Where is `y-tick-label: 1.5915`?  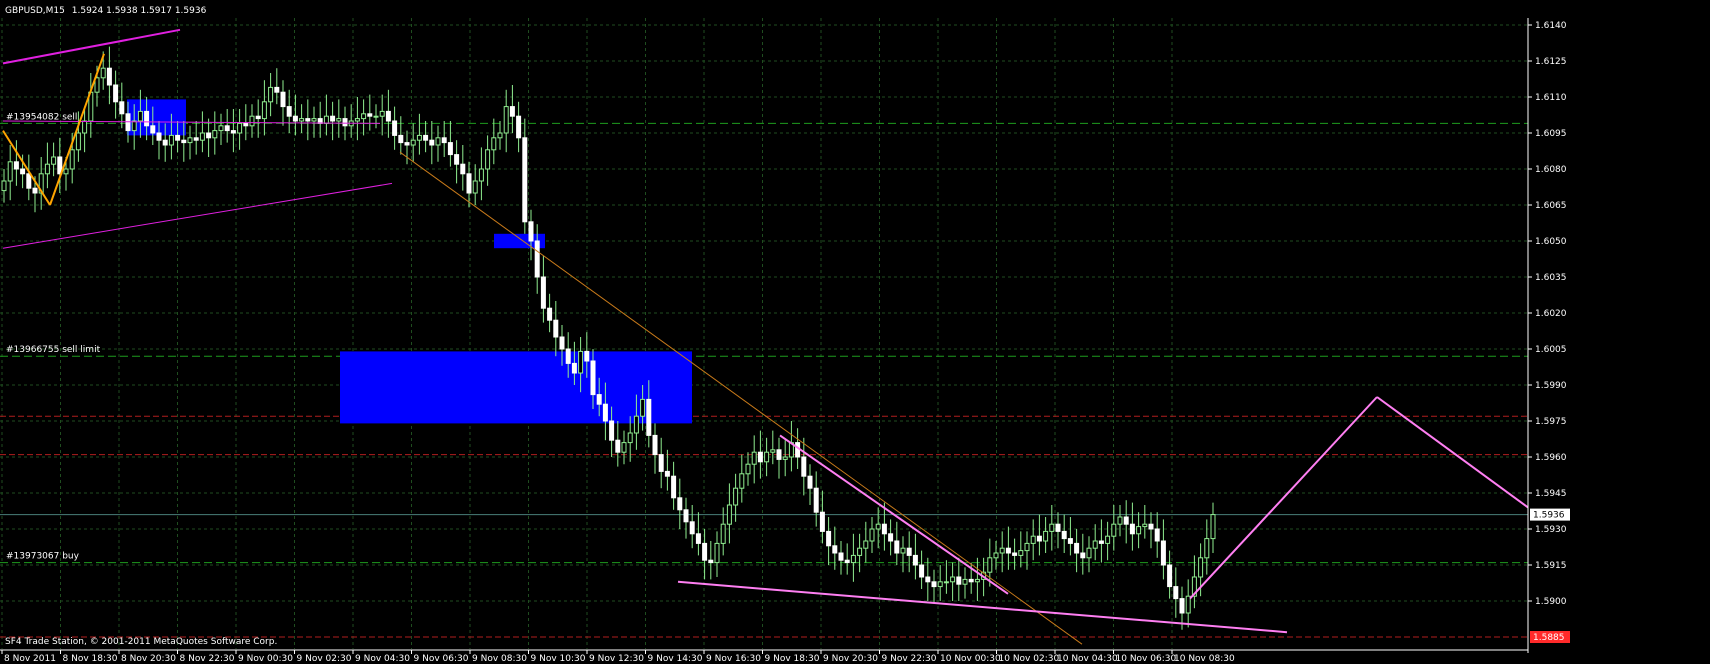 y-tick-label: 1.5915 is located at coordinates (1551, 566).